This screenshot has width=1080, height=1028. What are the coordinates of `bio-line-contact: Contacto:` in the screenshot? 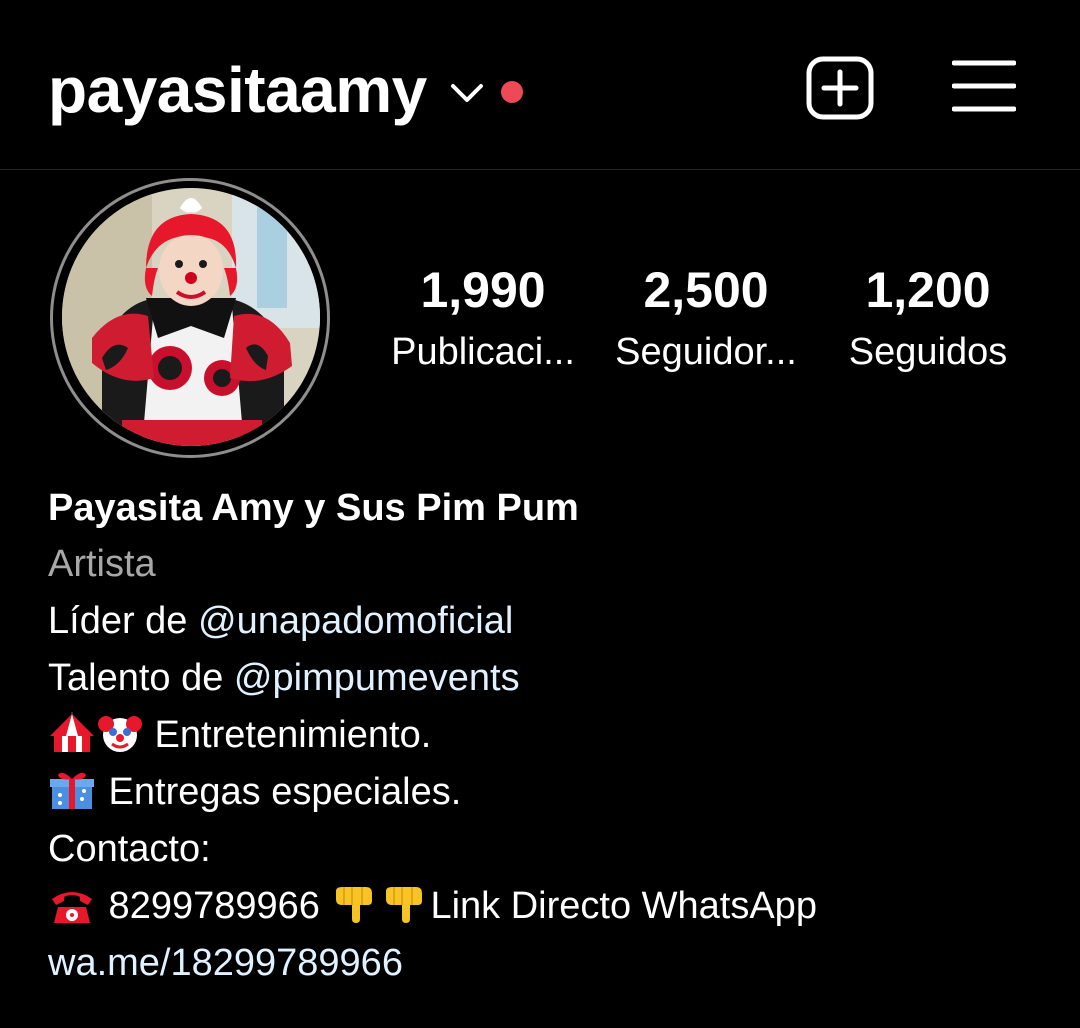 It's located at (129, 849).